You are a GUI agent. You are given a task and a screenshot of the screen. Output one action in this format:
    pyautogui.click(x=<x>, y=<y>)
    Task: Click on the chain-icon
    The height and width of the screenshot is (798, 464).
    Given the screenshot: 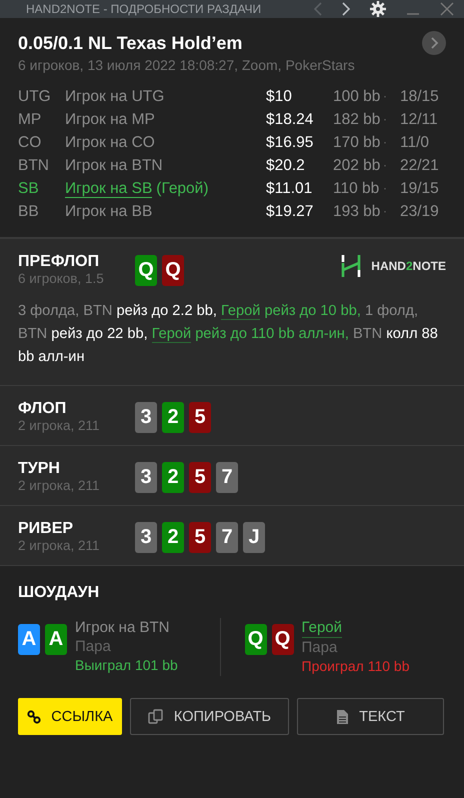 What is the action you would take?
    pyautogui.click(x=34, y=717)
    